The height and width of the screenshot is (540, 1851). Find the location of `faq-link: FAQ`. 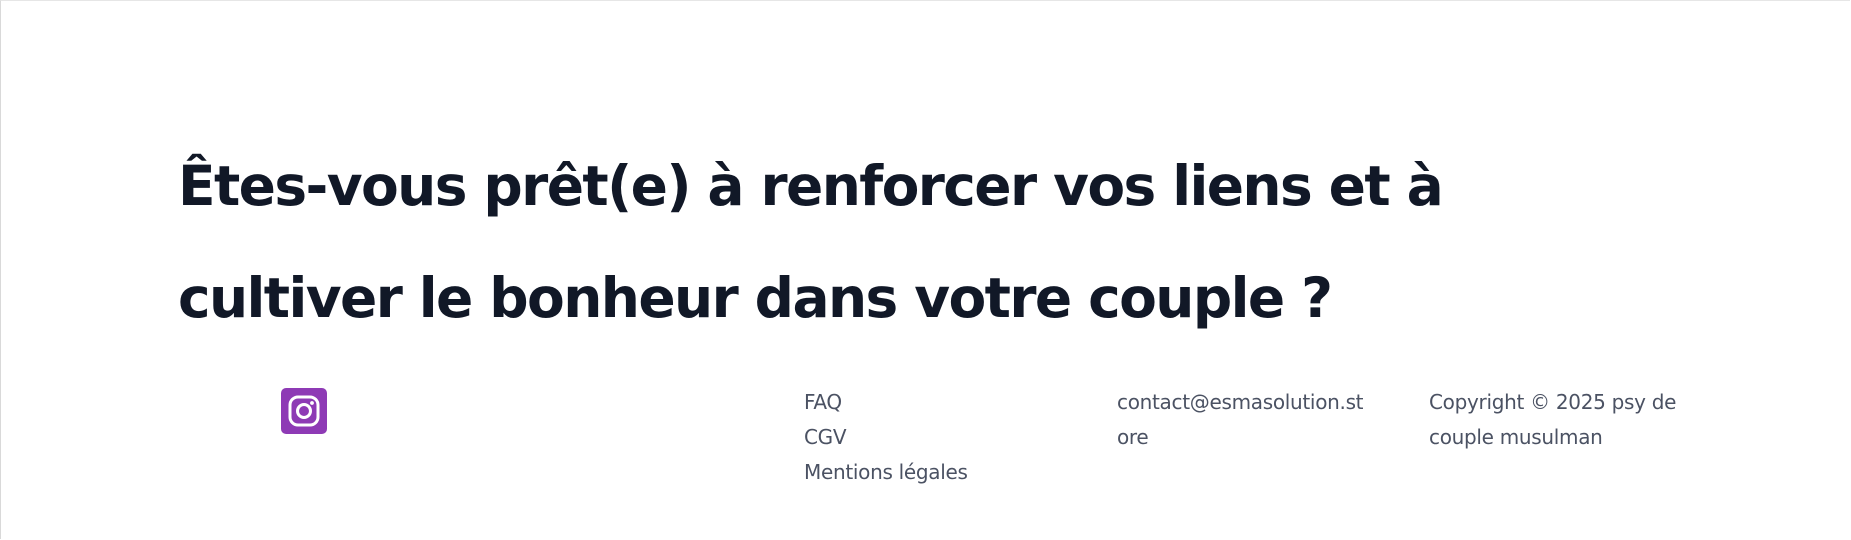

faq-link: FAQ is located at coordinates (886, 402).